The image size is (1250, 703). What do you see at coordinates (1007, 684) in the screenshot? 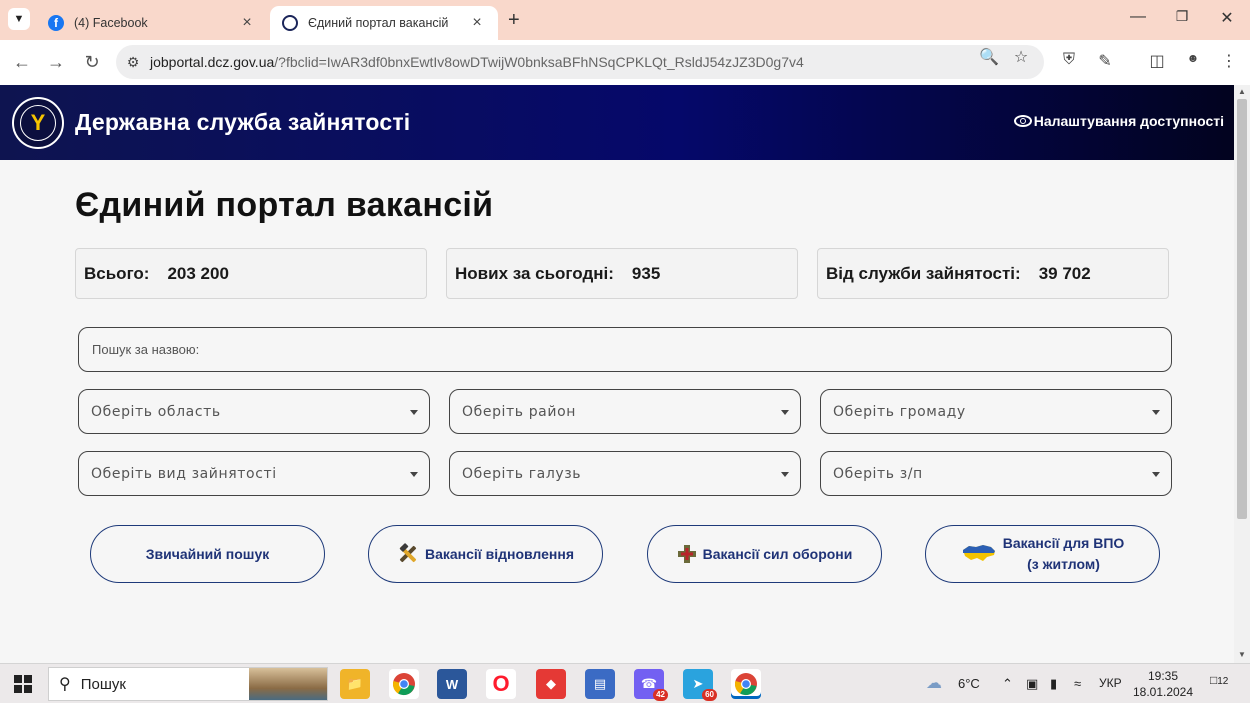
I see `show-hidden-icons-icon: ⌃` at bounding box center [1007, 684].